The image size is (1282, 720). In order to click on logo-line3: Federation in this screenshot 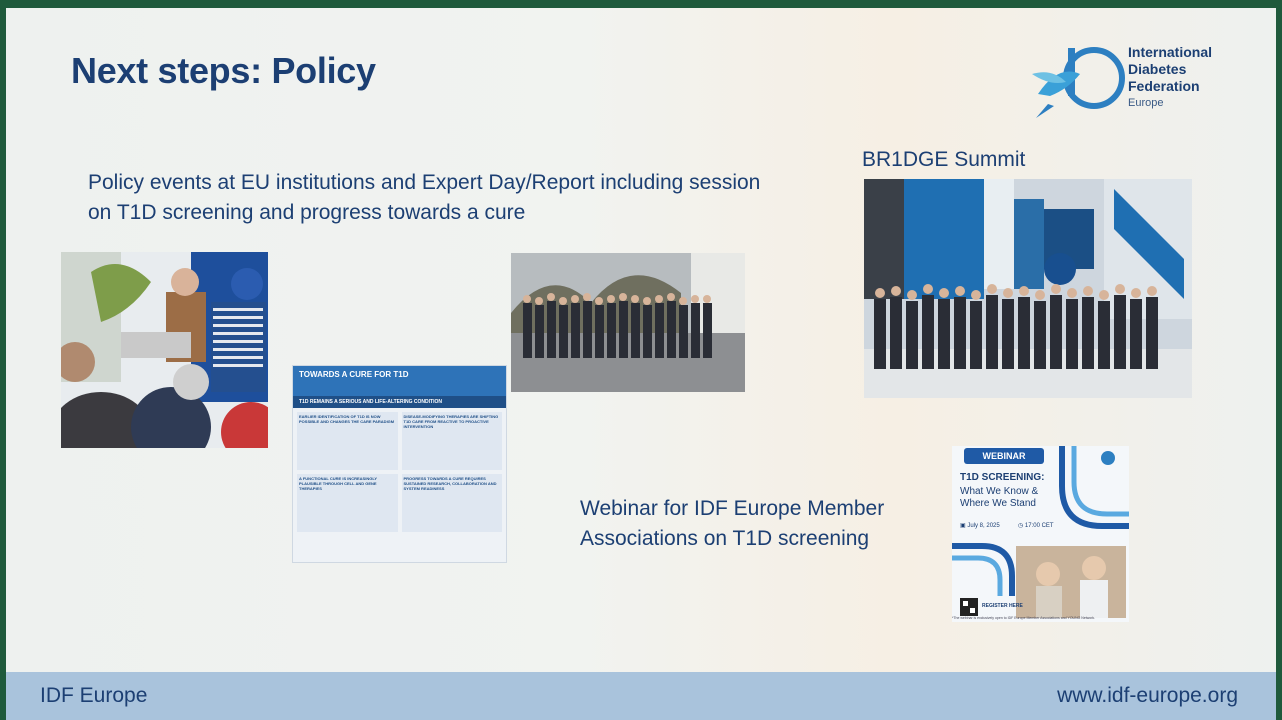, I will do `click(1164, 86)`.